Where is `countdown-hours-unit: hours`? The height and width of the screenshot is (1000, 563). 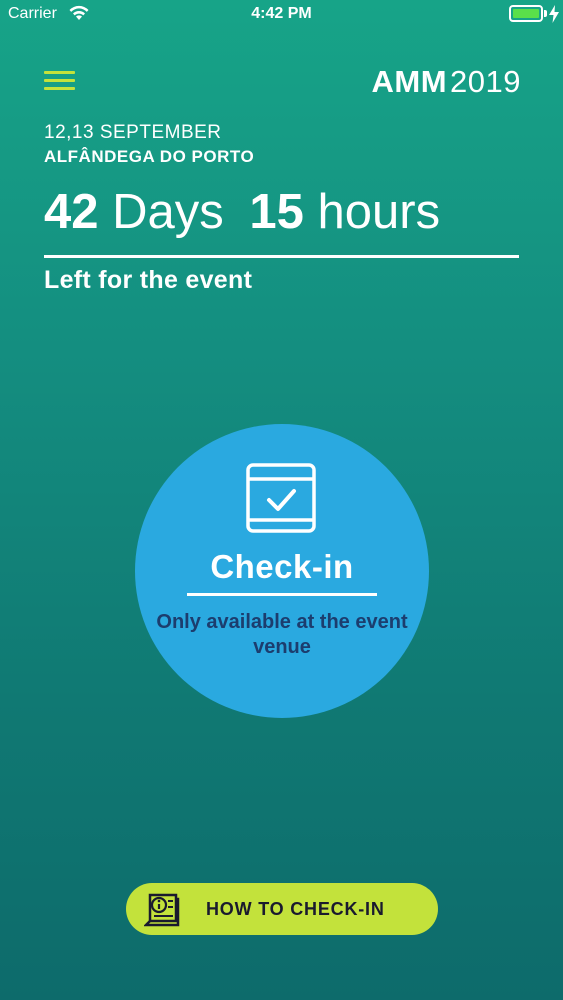
countdown-hours-unit: hours is located at coordinates (379, 212).